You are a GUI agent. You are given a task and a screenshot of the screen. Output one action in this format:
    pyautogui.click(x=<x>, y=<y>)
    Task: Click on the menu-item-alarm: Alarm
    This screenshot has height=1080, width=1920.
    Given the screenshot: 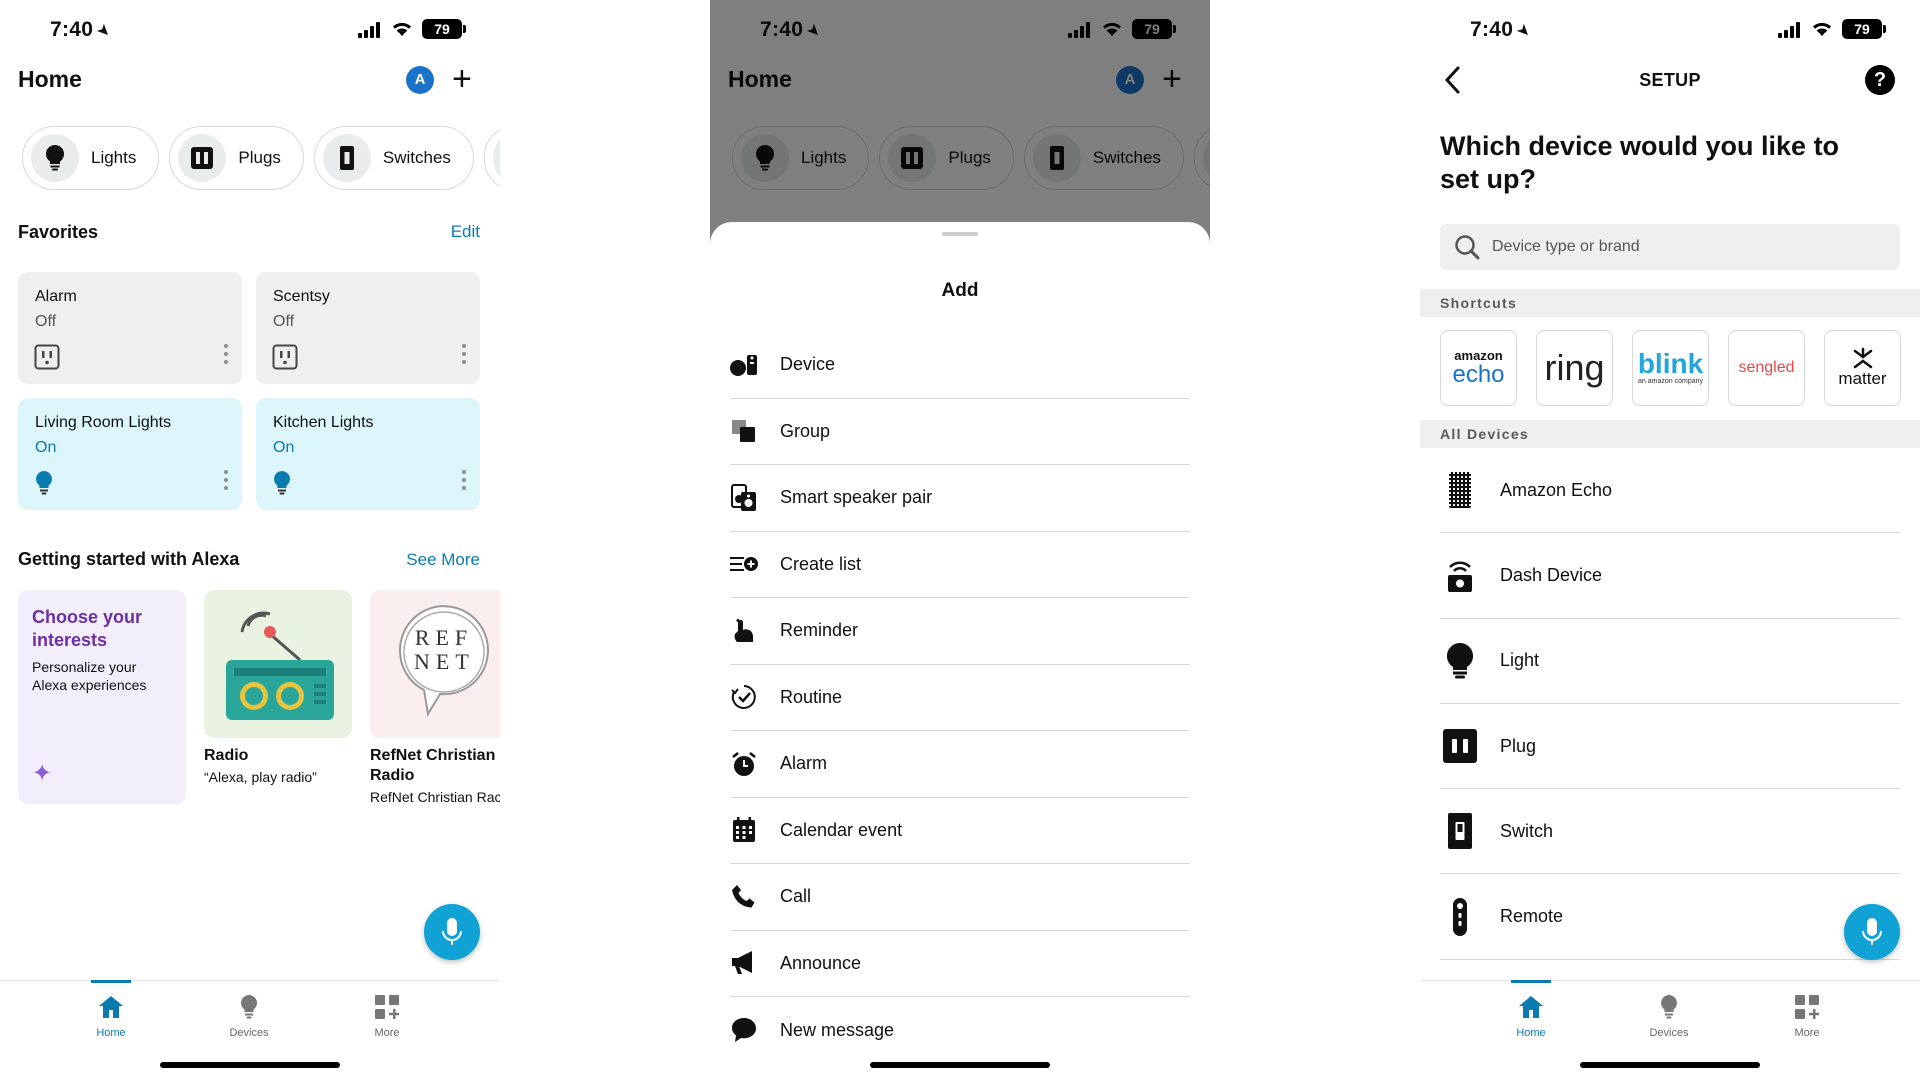 What is the action you would take?
    pyautogui.click(x=960, y=764)
    